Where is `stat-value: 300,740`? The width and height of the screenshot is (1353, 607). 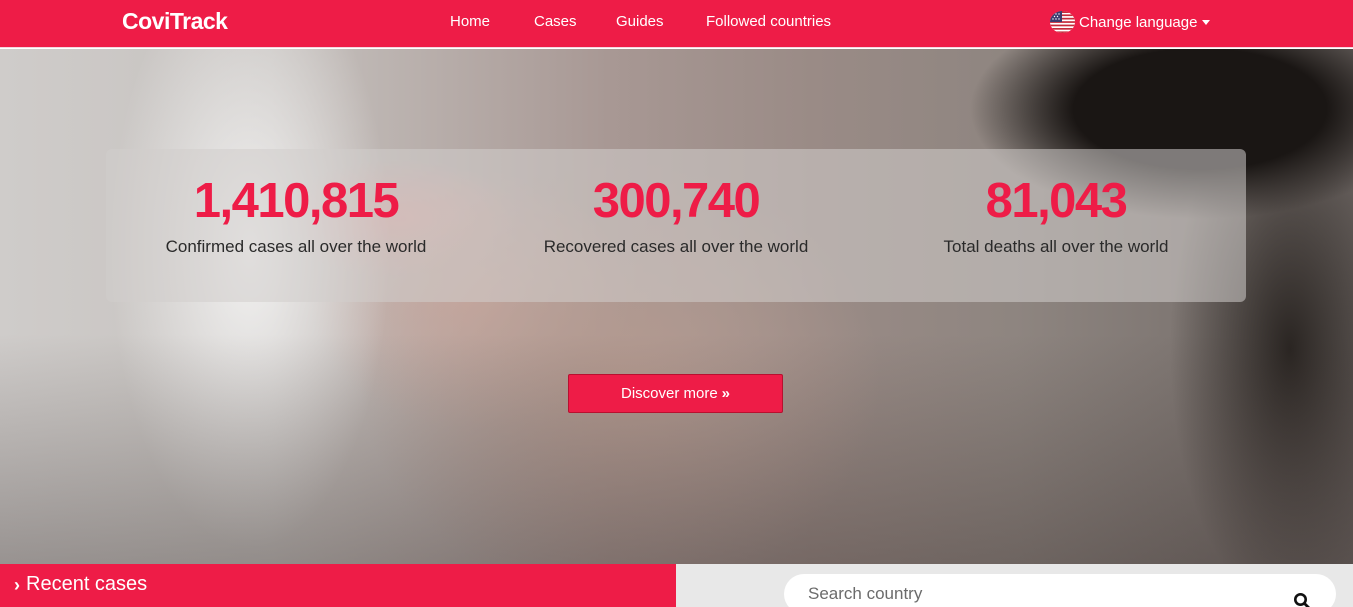 stat-value: 300,740 is located at coordinates (676, 201).